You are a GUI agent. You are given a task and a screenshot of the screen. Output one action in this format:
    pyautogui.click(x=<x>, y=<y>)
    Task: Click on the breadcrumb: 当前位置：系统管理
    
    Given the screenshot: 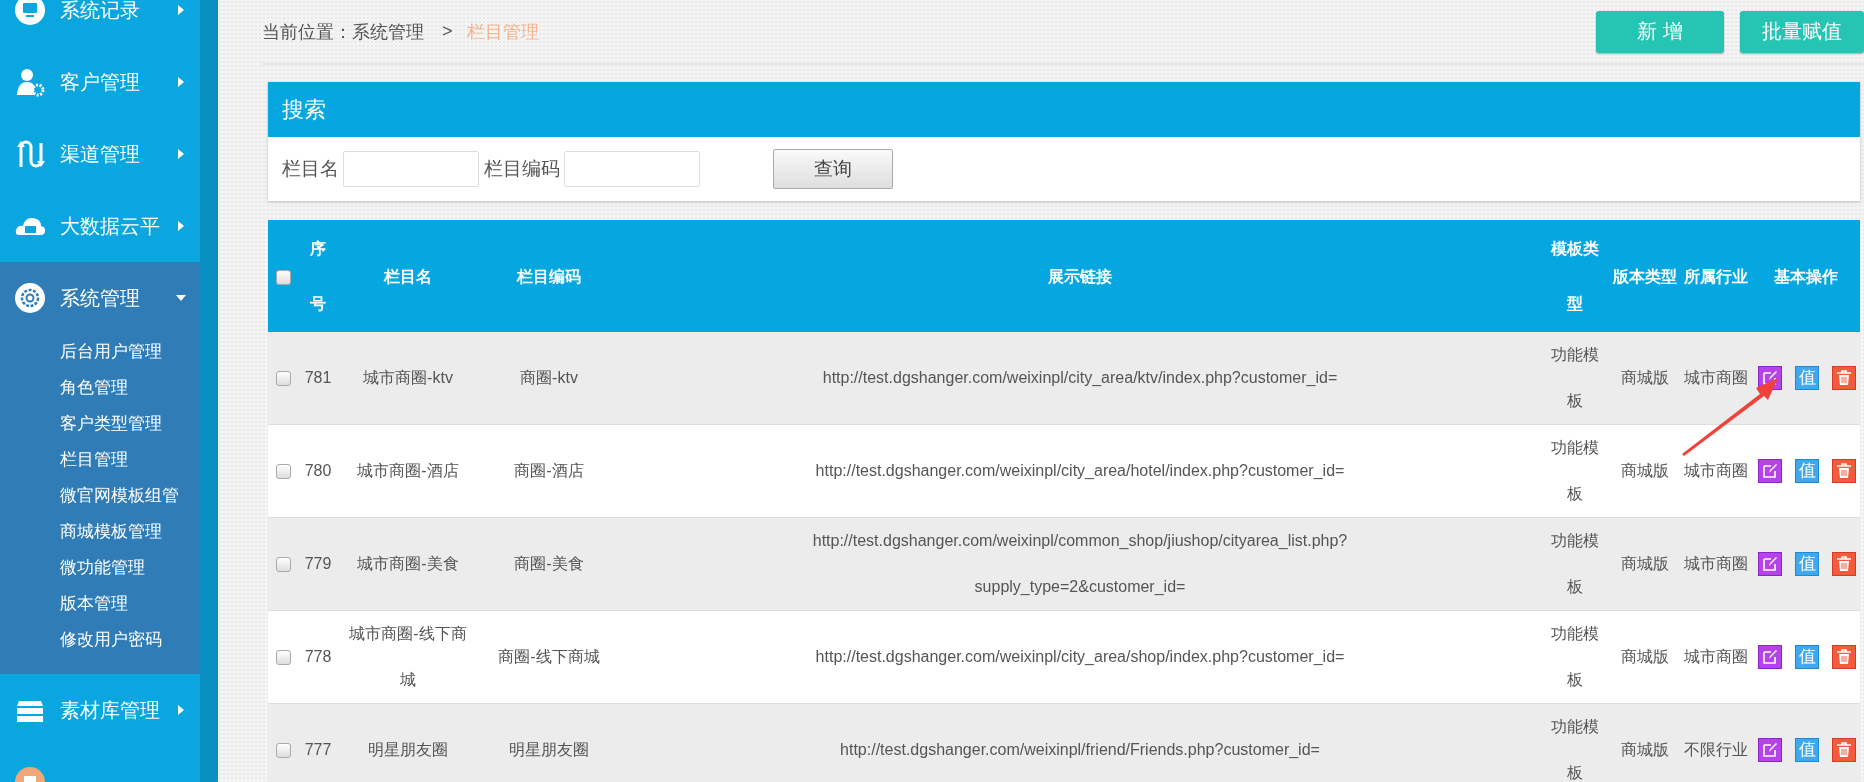 What is the action you would take?
    pyautogui.click(x=343, y=32)
    